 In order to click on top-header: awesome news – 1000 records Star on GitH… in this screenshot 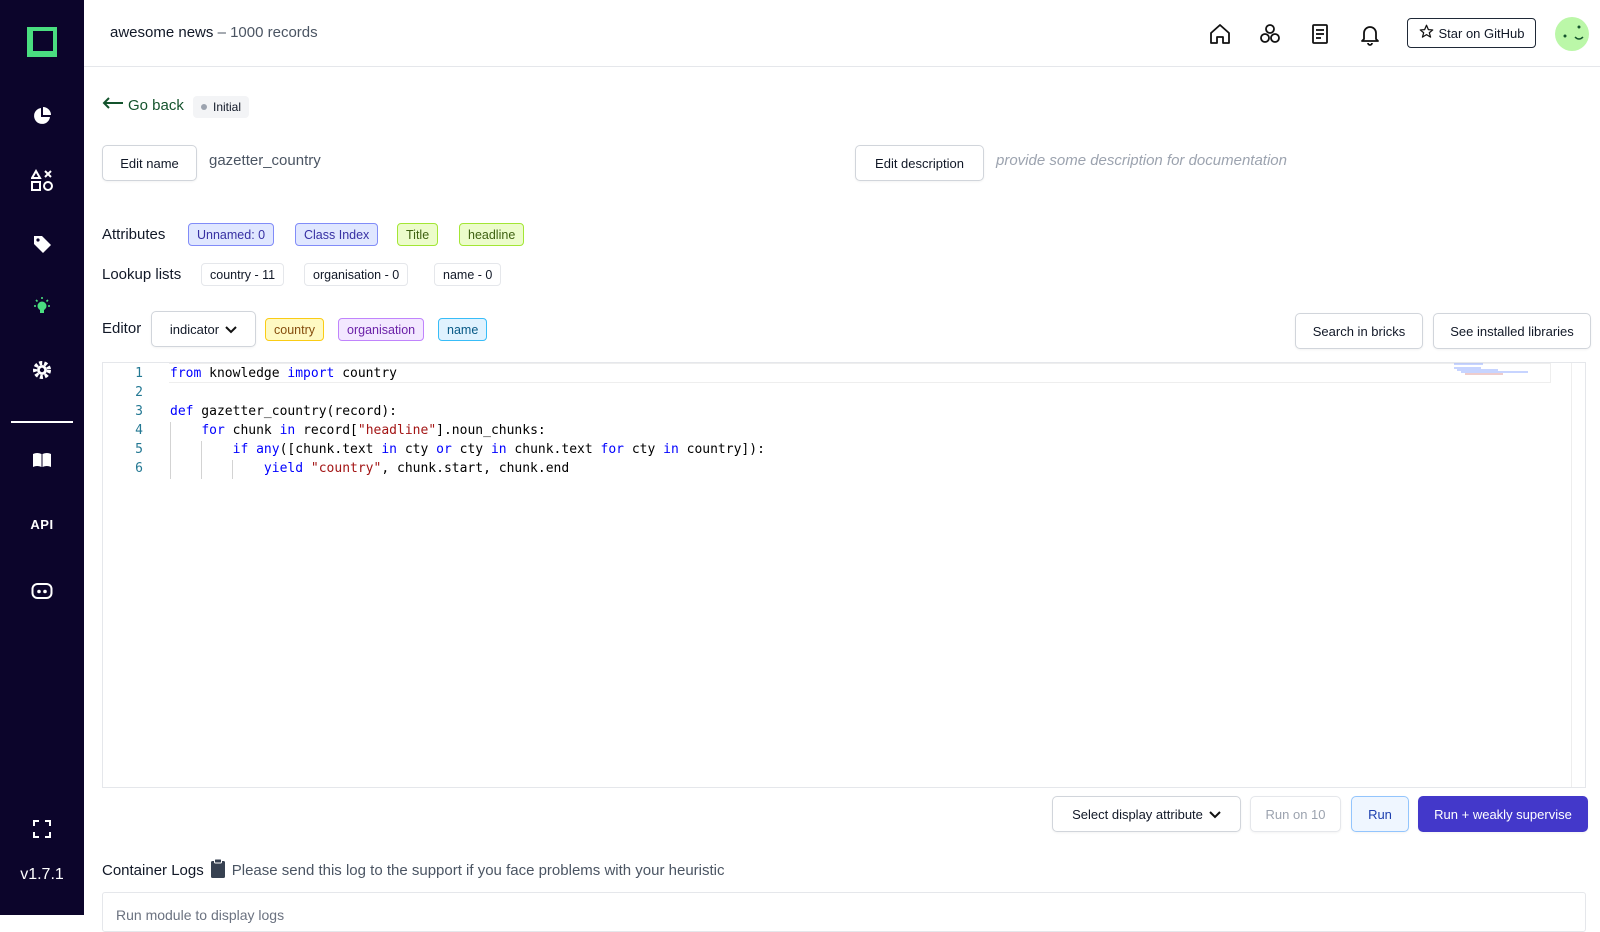, I will do `click(842, 33)`.